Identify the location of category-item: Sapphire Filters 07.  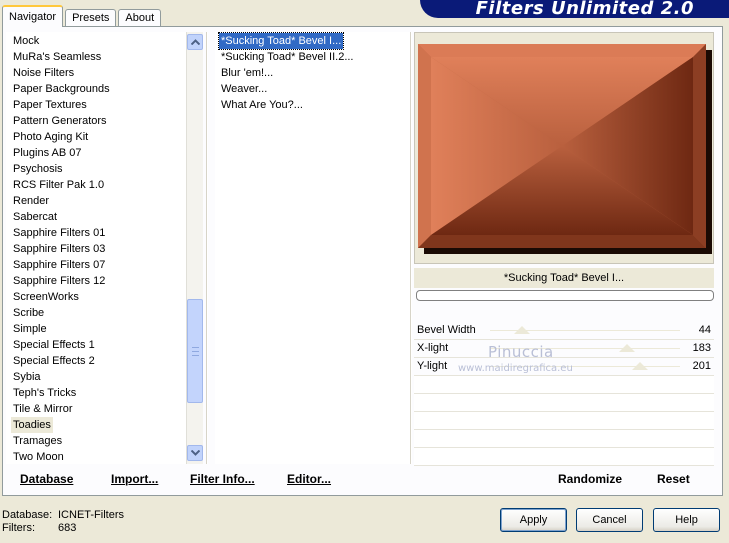
(59, 265).